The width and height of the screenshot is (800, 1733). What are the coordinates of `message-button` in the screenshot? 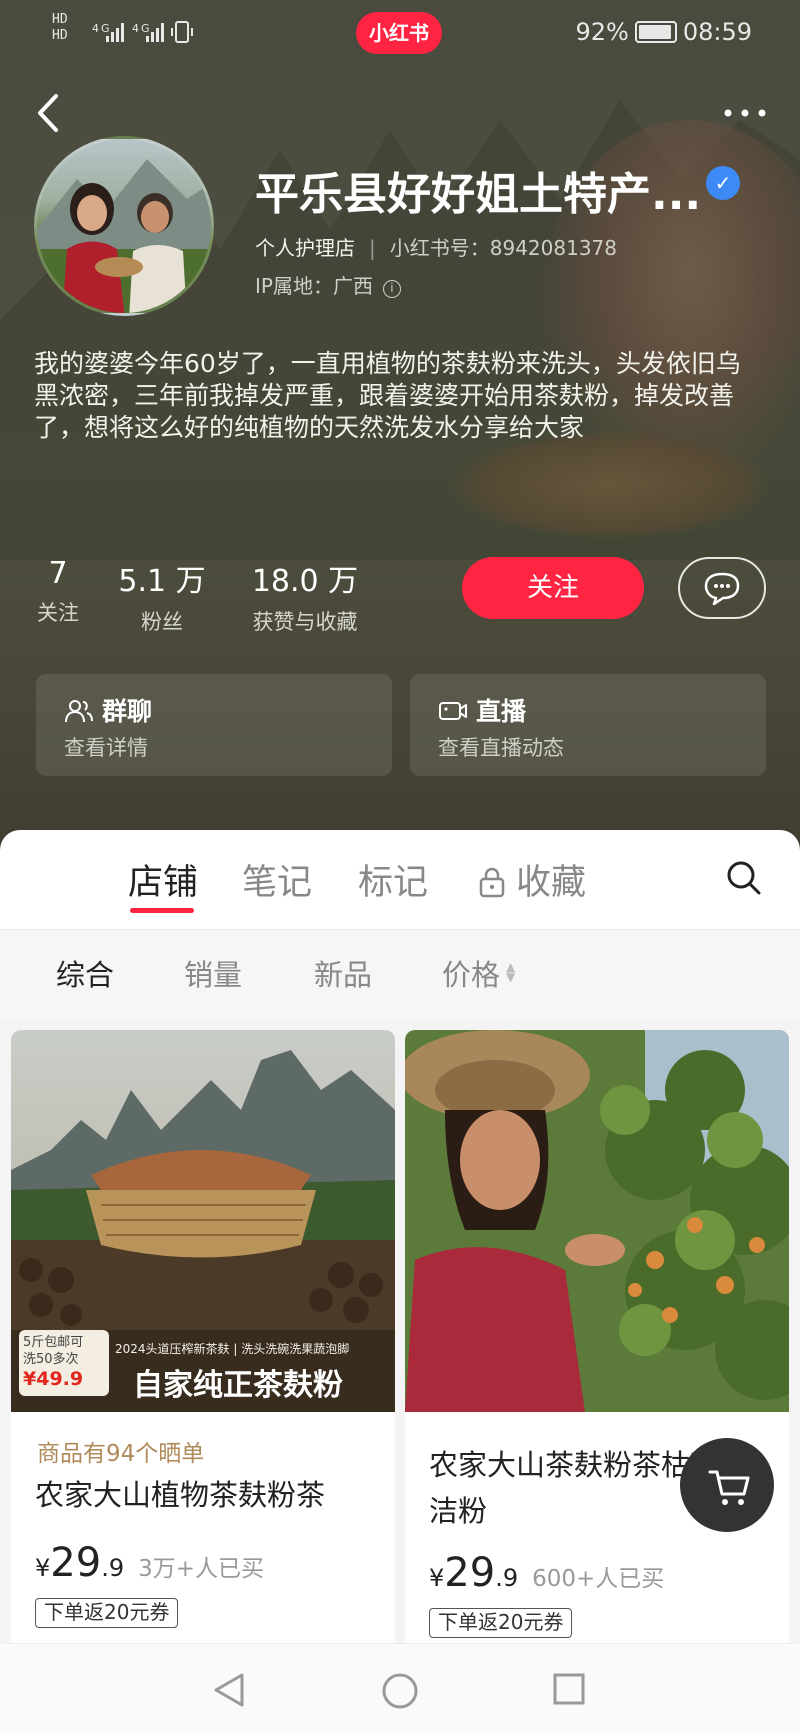 It's located at (722, 588).